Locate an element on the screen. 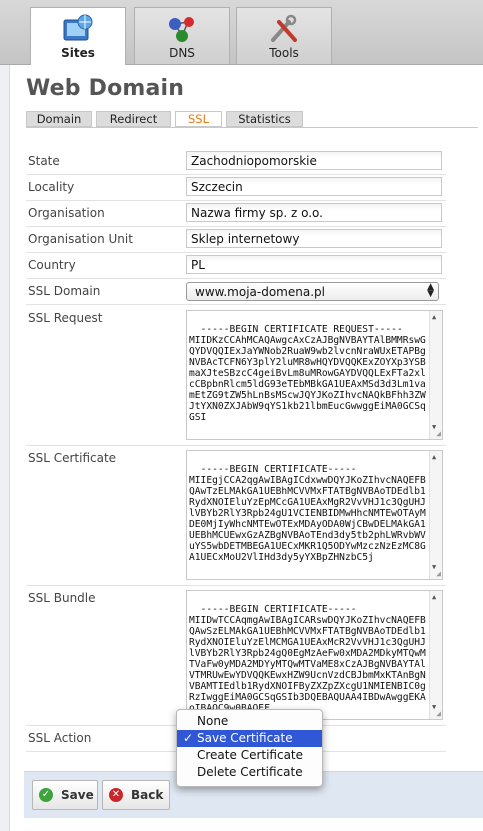 The width and height of the screenshot is (483, 831). ssl-domain-label: SSL Domain is located at coordinates (64, 291).